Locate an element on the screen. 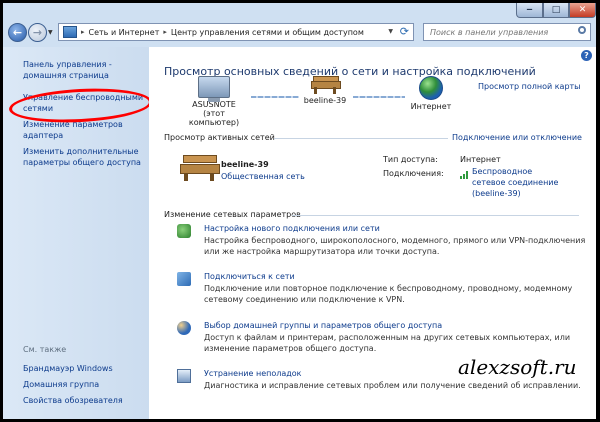  connect-disconnect-link: Подключение или отключение is located at coordinates (517, 137).